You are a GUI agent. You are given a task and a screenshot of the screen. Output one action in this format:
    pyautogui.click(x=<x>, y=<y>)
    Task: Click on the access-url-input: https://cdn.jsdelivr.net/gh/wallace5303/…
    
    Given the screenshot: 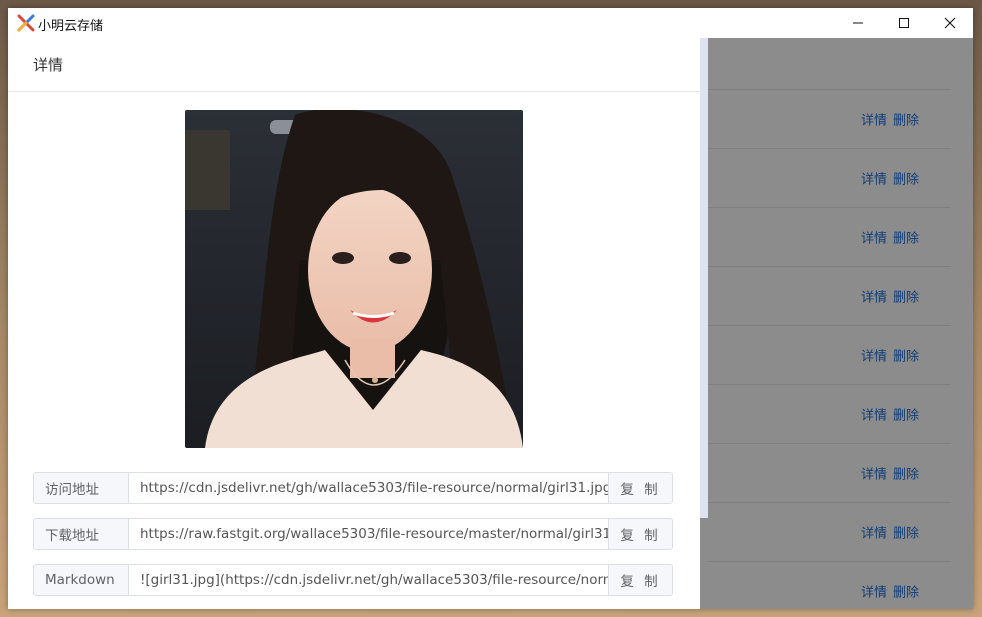 What is the action you would take?
    pyautogui.click(x=368, y=488)
    